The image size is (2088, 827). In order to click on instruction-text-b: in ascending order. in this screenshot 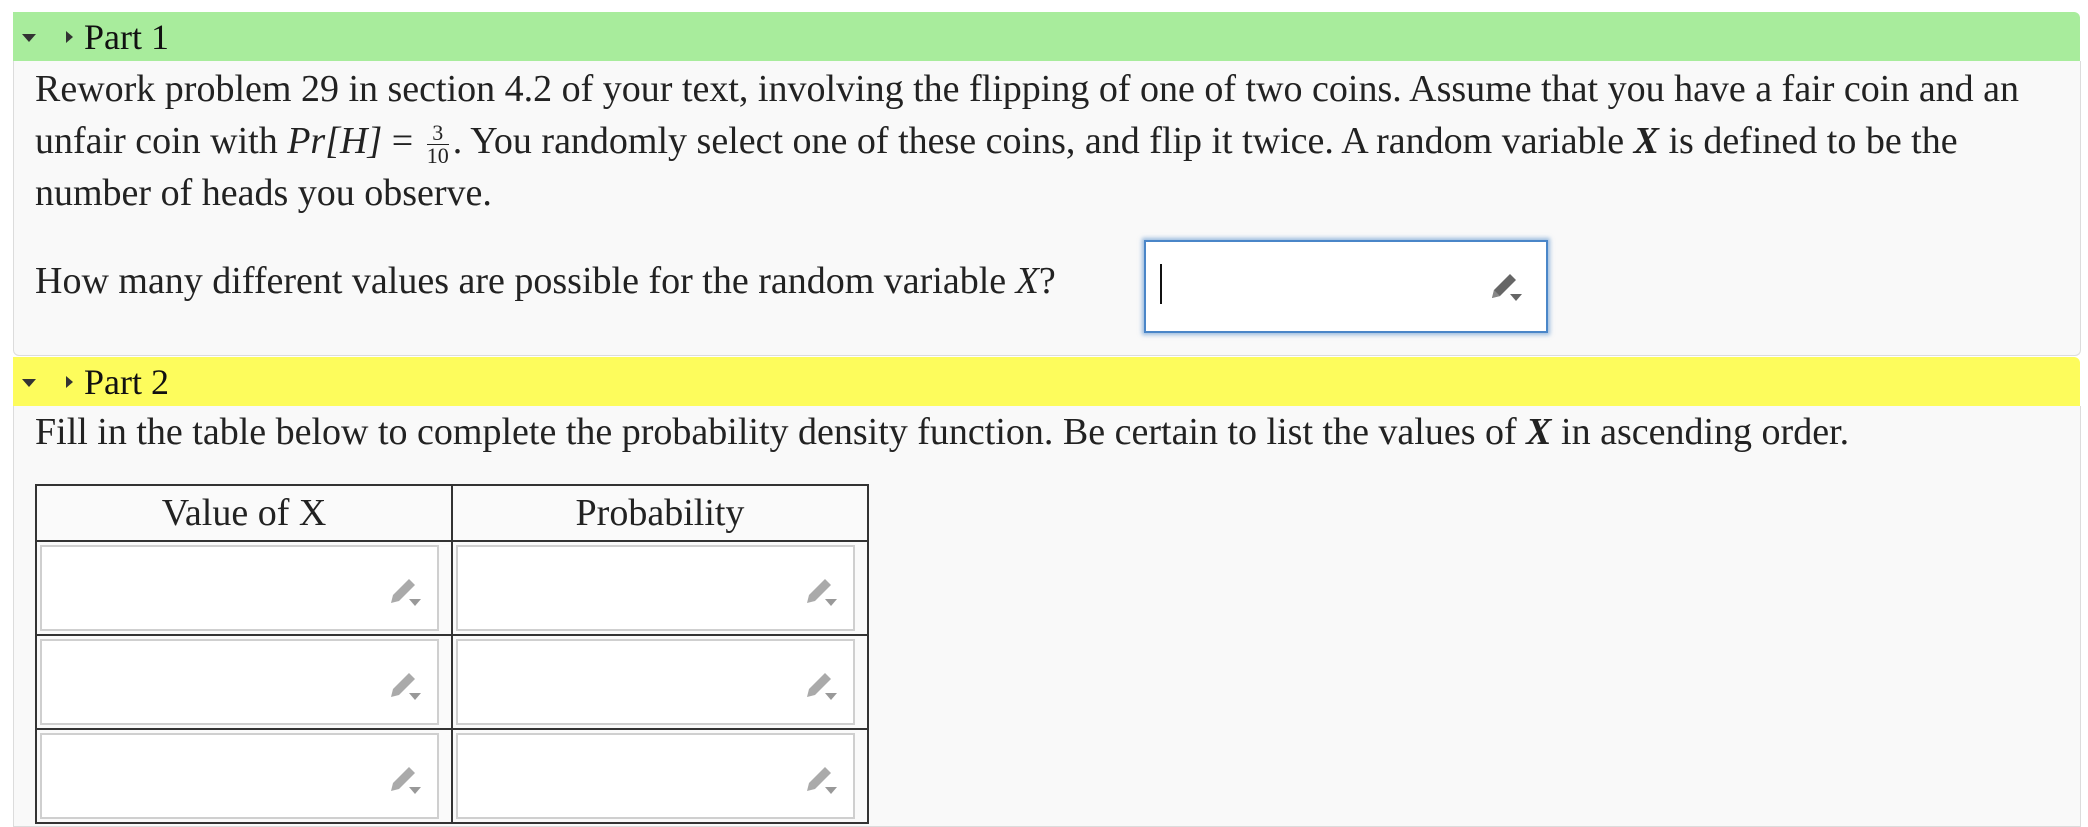, I will do `click(1700, 432)`.